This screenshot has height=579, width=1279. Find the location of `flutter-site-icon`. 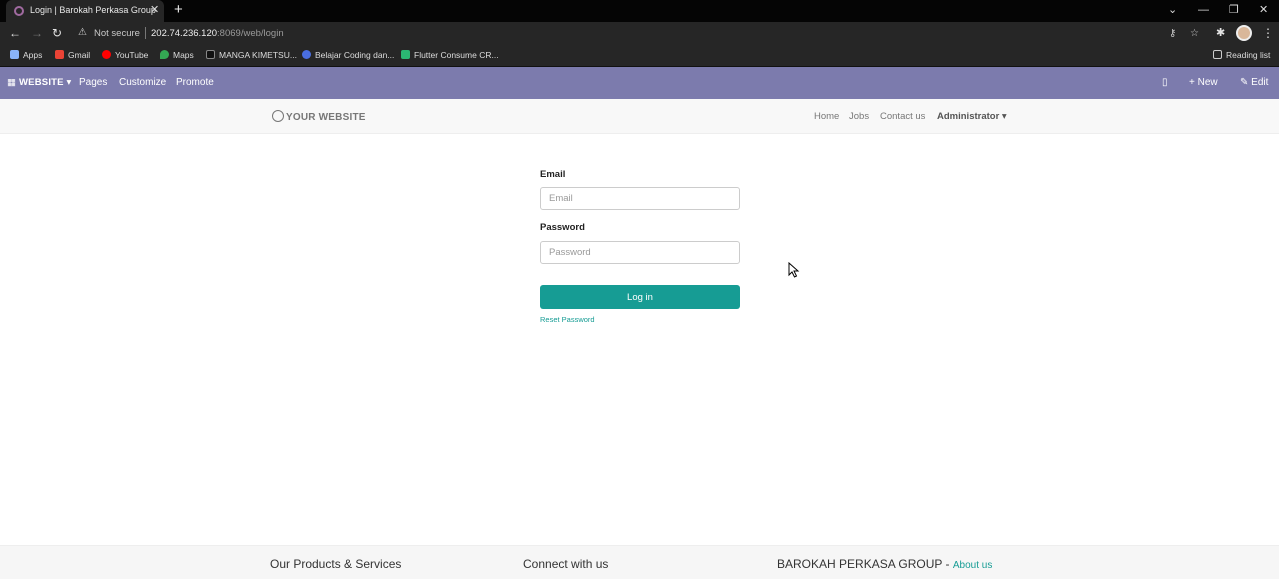

flutter-site-icon is located at coordinates (405, 54).